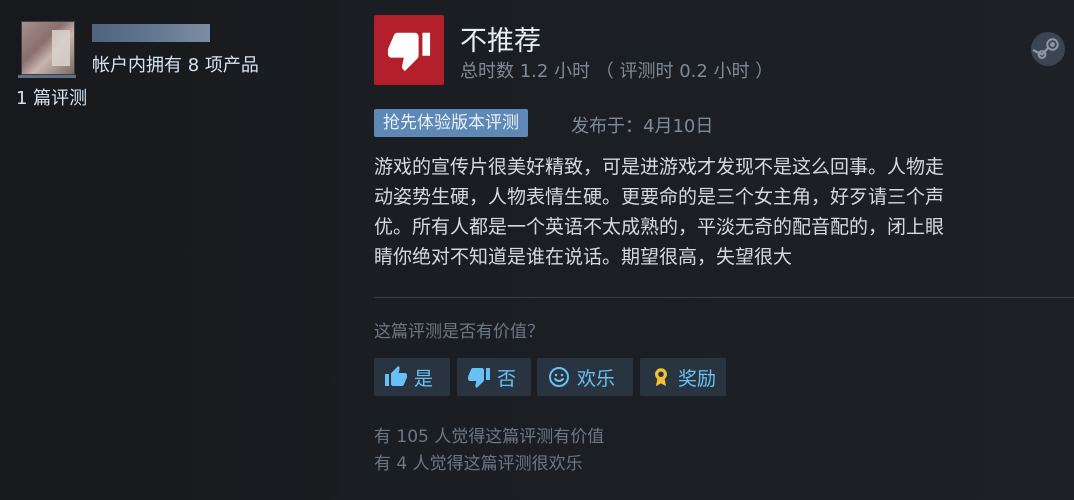 The height and width of the screenshot is (500, 1074). Describe the element at coordinates (489, 437) in the screenshot. I see `helpful-count: 有 105 人觉得这篇评测有价值` at that location.